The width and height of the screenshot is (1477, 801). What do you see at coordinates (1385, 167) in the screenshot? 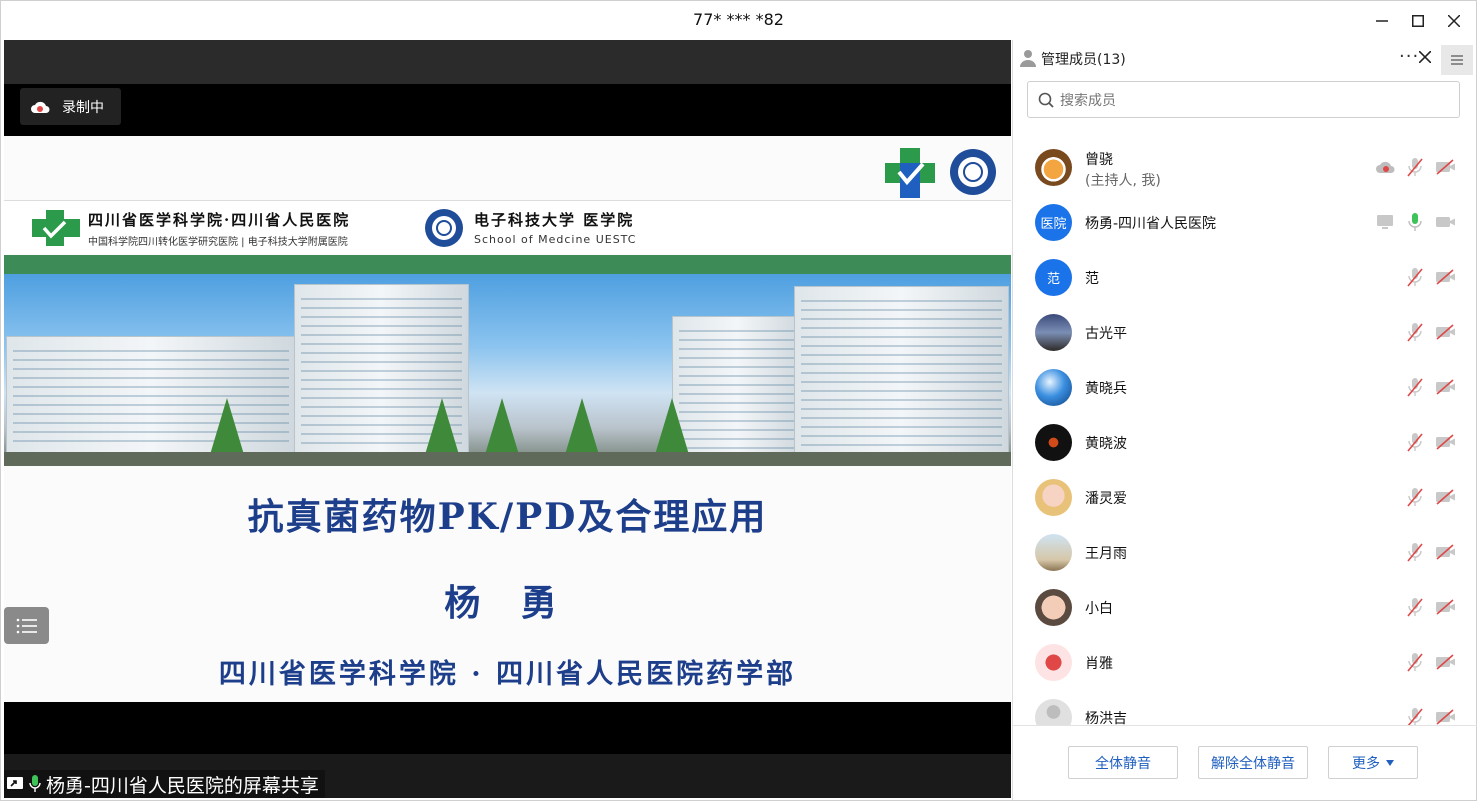
I see `cloud-record-icon` at bounding box center [1385, 167].